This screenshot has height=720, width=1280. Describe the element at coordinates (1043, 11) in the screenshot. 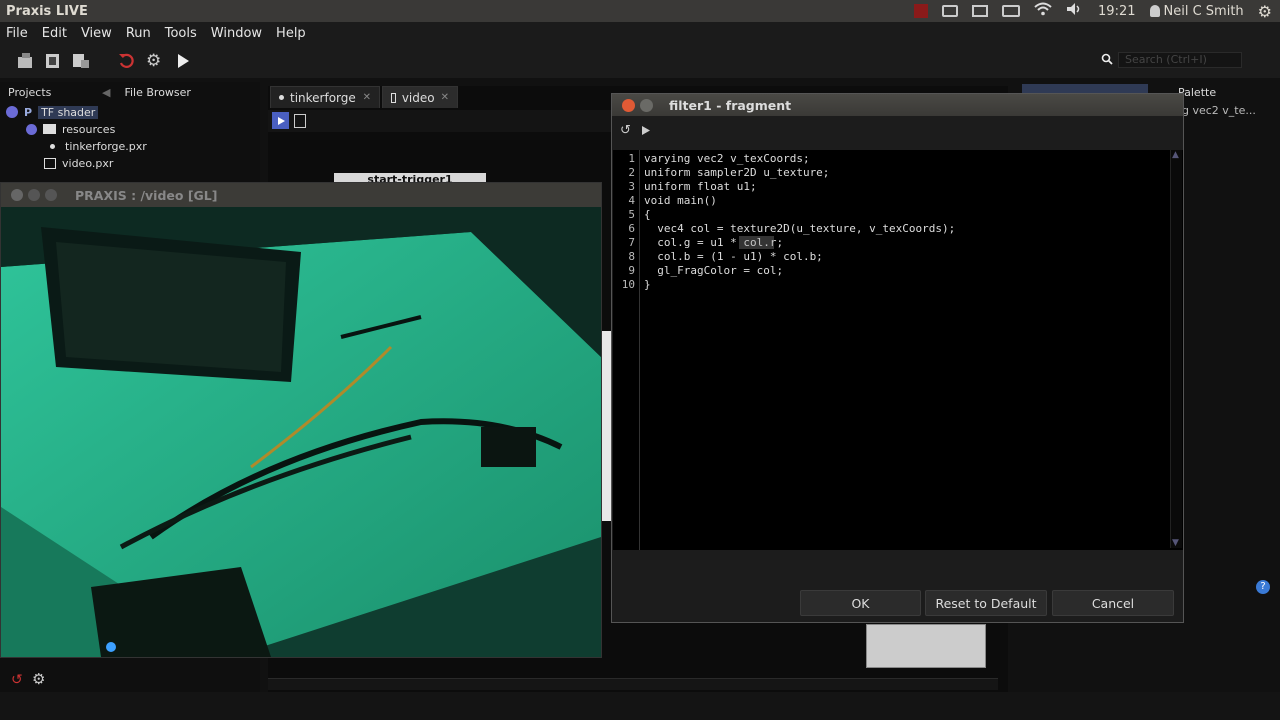

I see `wifi-icon` at that location.